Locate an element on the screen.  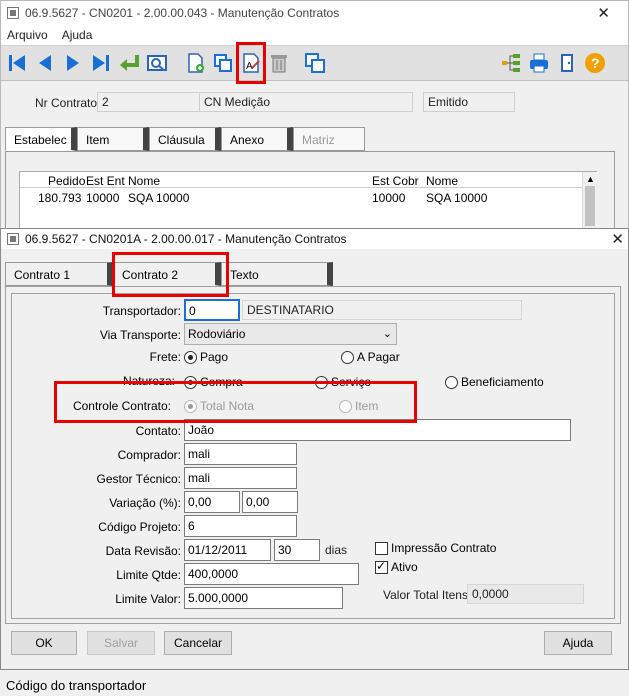
codigo-projeto-input: 6 is located at coordinates (240, 526).